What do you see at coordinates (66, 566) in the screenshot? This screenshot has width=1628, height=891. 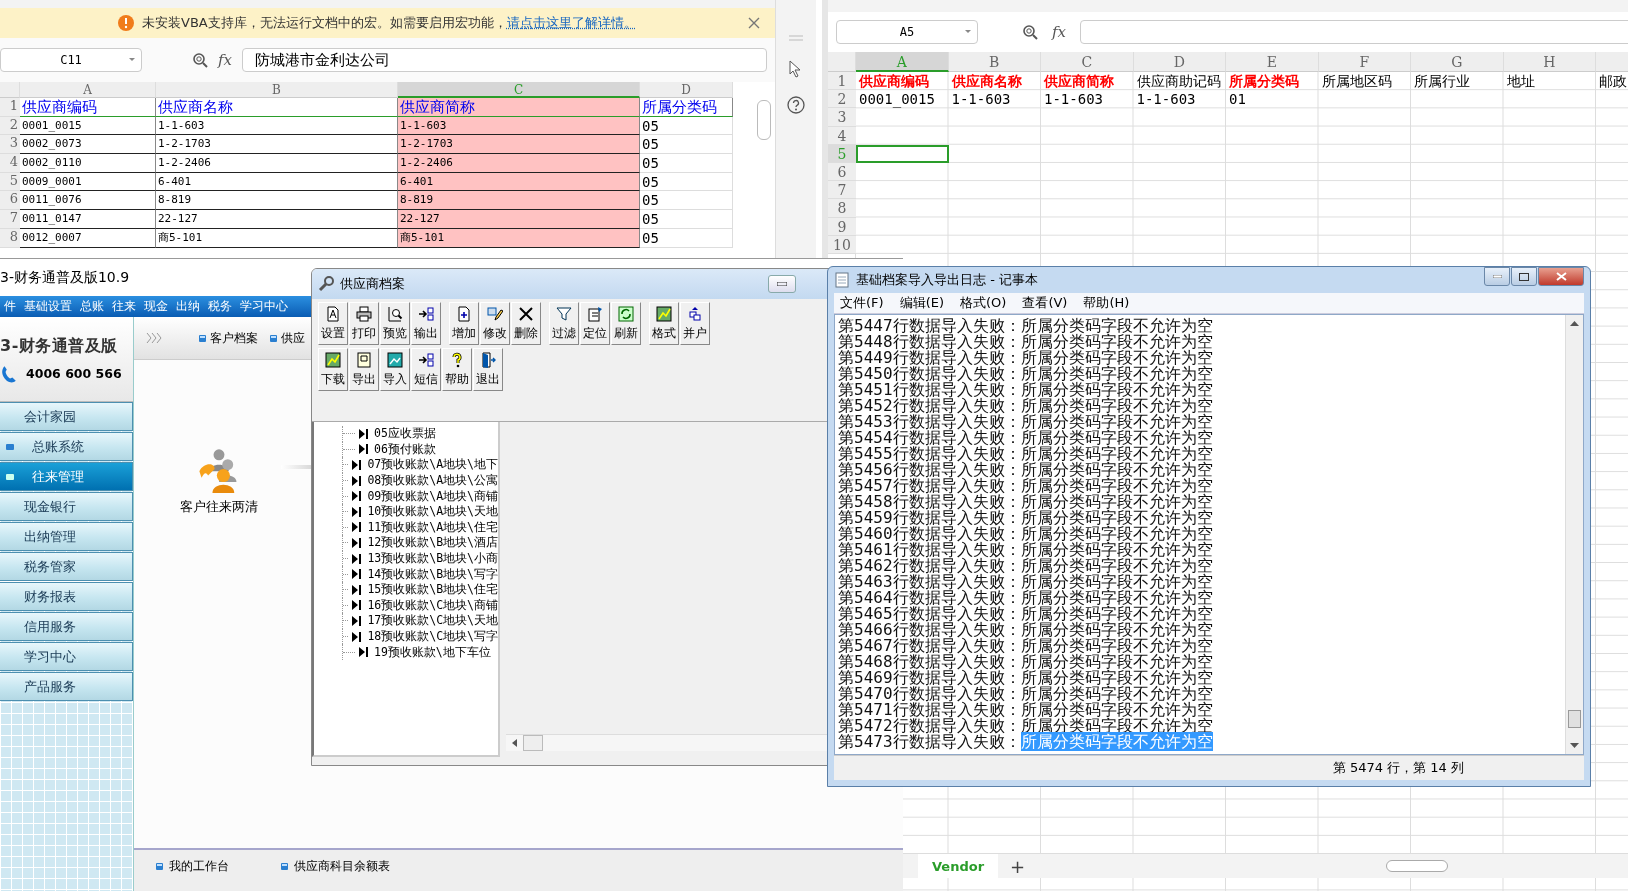 I see `nav-item: 税务管家` at bounding box center [66, 566].